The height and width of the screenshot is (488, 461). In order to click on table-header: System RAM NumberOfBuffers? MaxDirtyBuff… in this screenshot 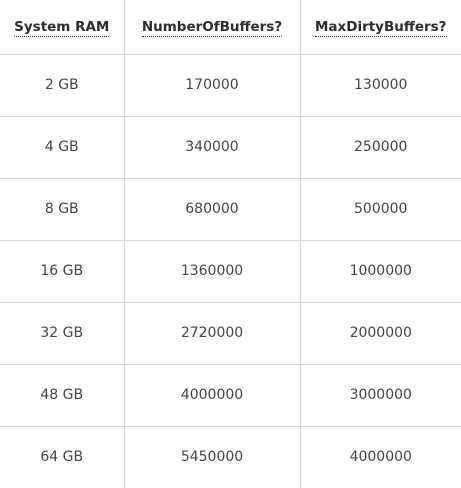, I will do `click(230, 27)`.